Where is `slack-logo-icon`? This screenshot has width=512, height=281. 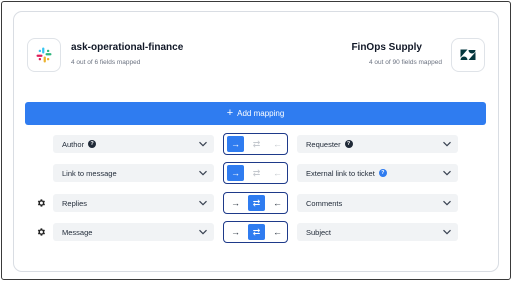
slack-logo-icon is located at coordinates (44, 55).